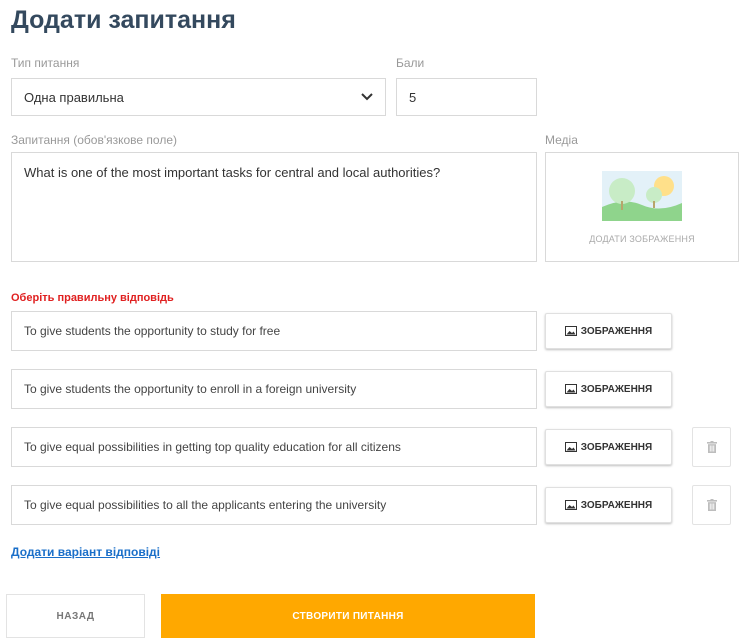  I want to click on points-input: 5, so click(466, 97).